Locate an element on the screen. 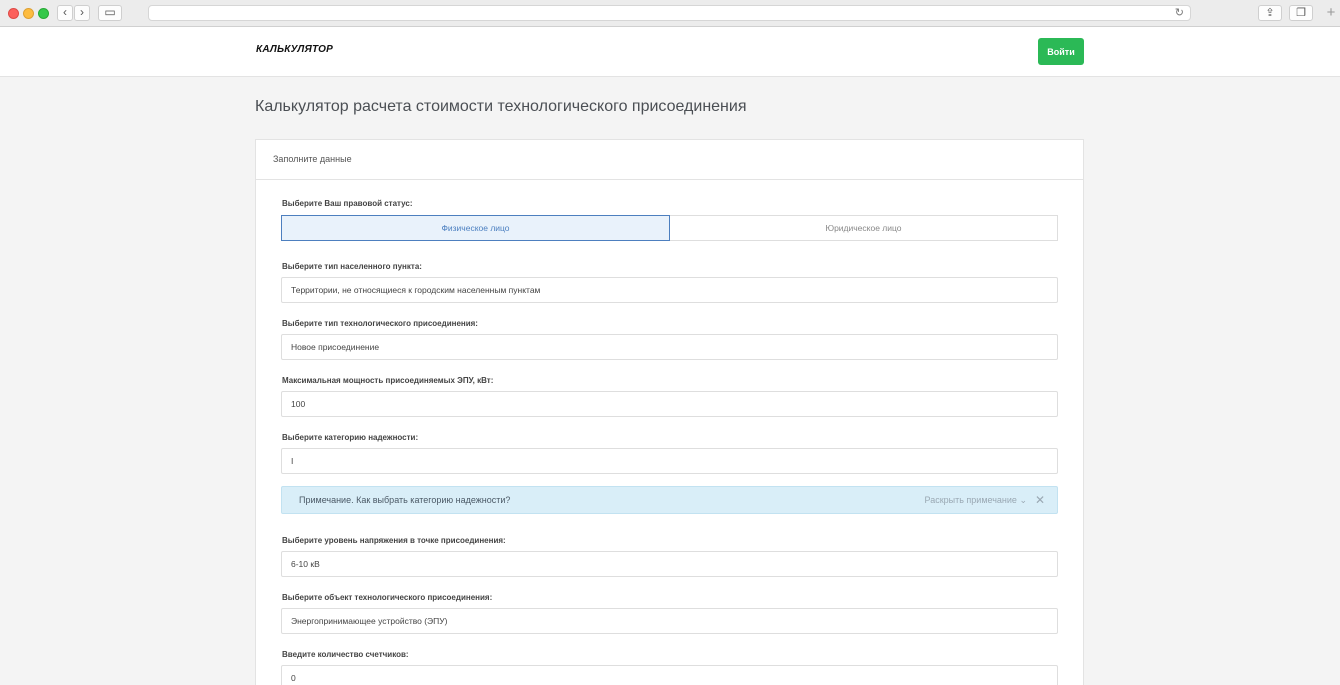  tab-overview-button: ❐ is located at coordinates (1301, 13).